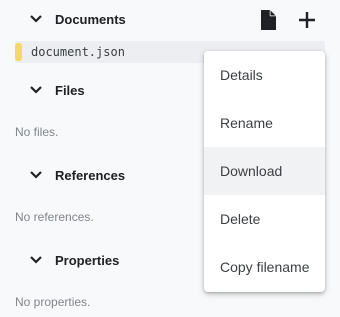 This screenshot has height=317, width=340. Describe the element at coordinates (37, 132) in the screenshot. I see `files-empty-text: No files.` at that location.